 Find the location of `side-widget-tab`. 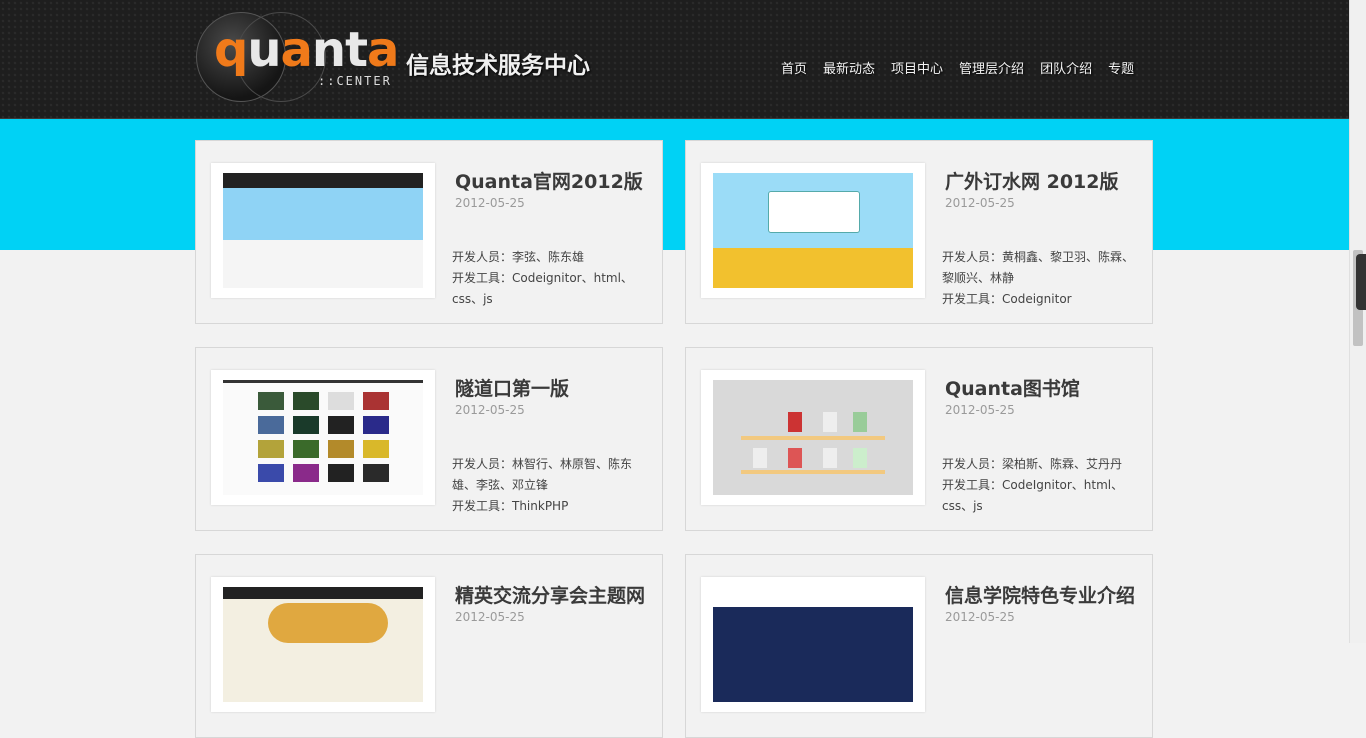

side-widget-tab is located at coordinates (1361, 282).